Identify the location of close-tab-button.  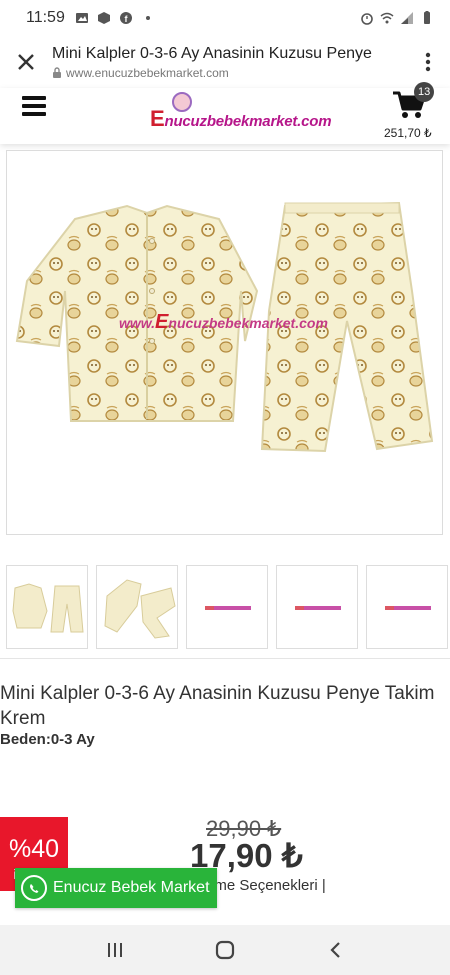
(26, 62).